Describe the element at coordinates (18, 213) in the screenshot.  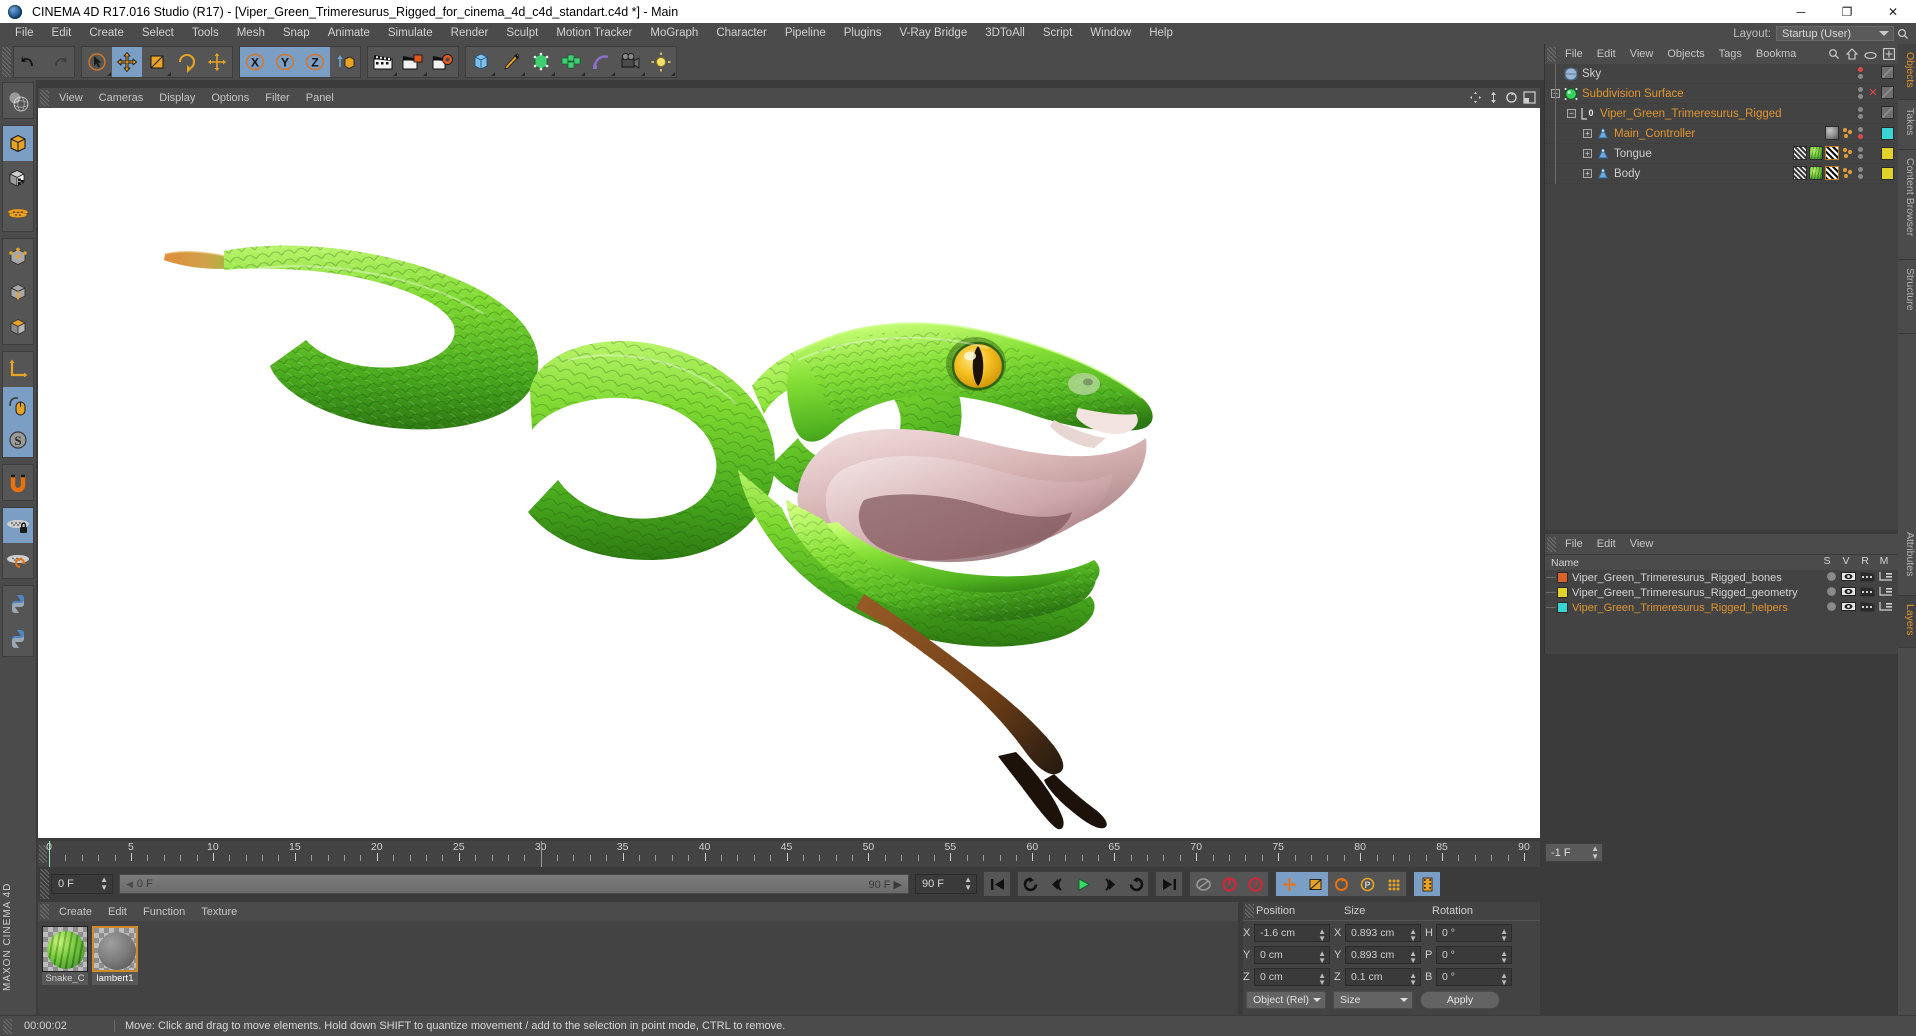
I see `polygon-mesh-button` at that location.